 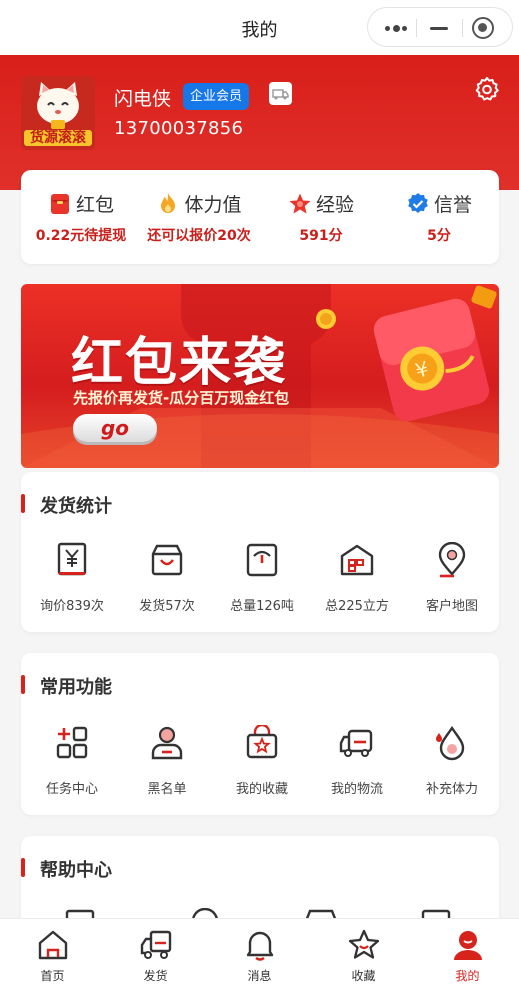 What do you see at coordinates (467, 976) in the screenshot?
I see `tab-label: 我的` at bounding box center [467, 976].